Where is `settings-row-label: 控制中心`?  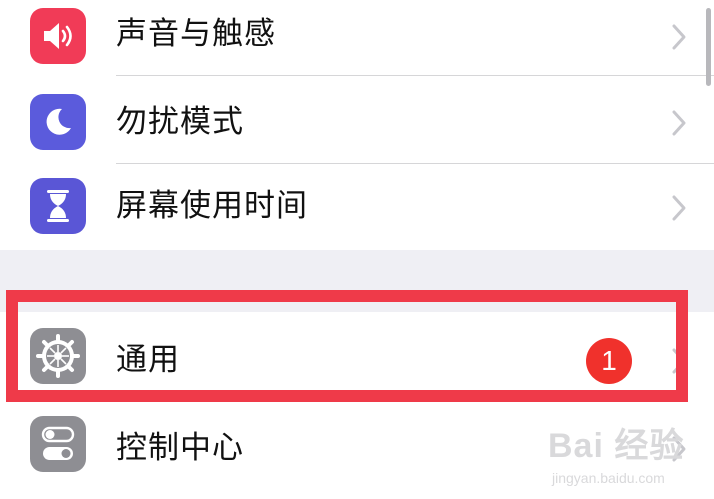 settings-row-label: 控制中心 is located at coordinates (180, 448).